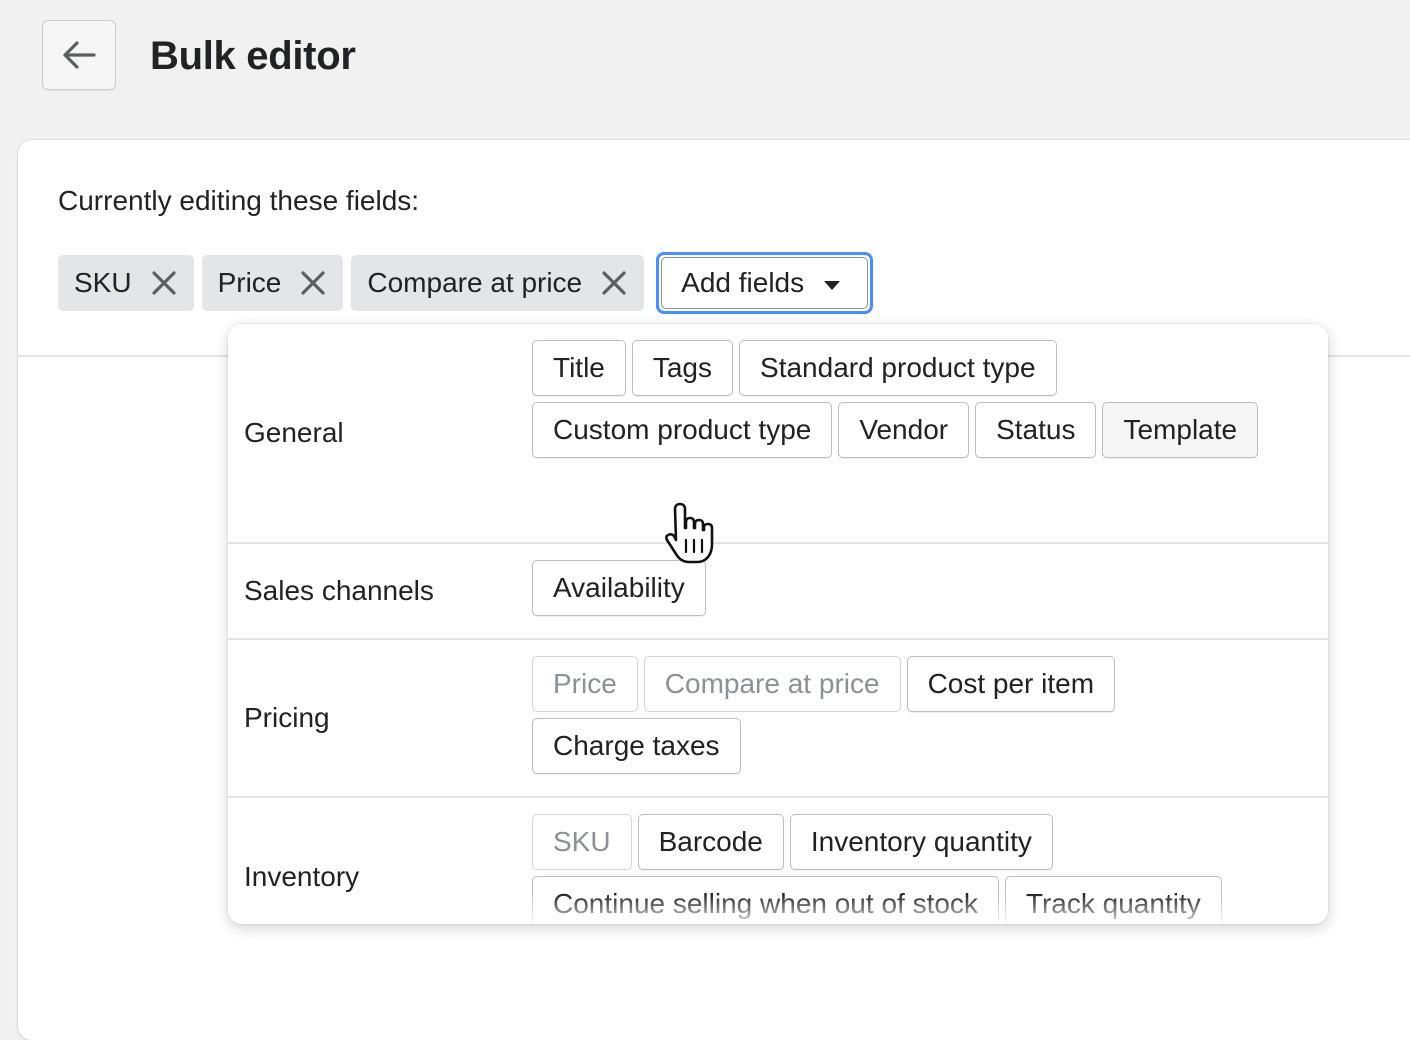 The image size is (1410, 1040). I want to click on field-option-availability: Availability, so click(619, 588).